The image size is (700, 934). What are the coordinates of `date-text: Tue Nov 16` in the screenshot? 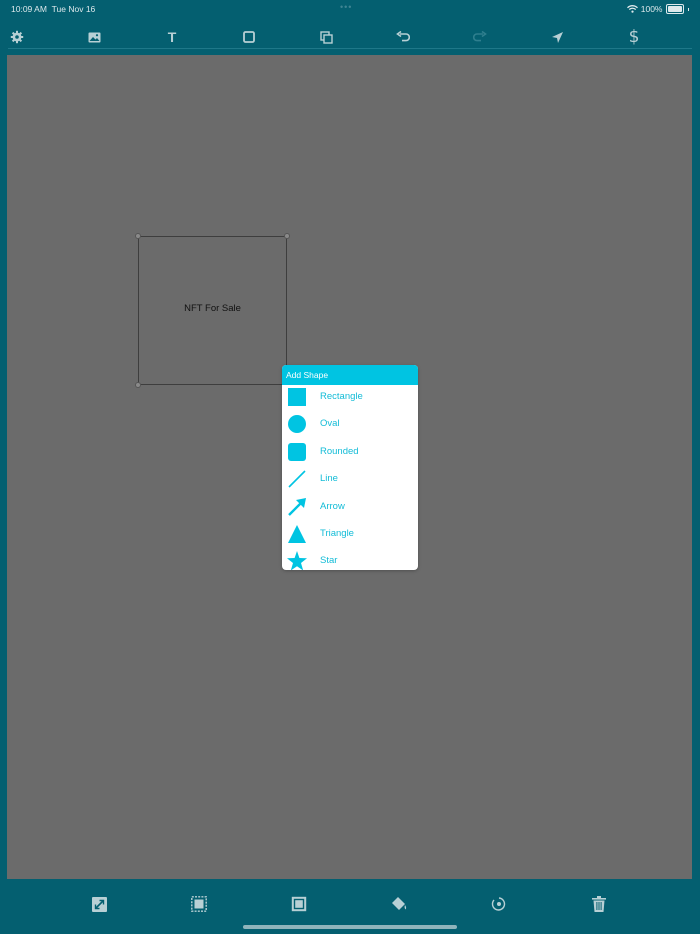 It's located at (73, 9).